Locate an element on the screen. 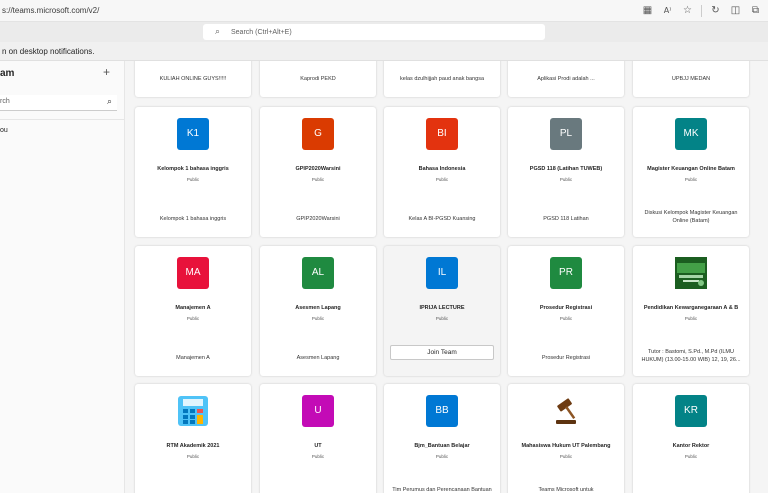 The height and width of the screenshot is (493, 768). team-avatar: BB is located at coordinates (442, 411).